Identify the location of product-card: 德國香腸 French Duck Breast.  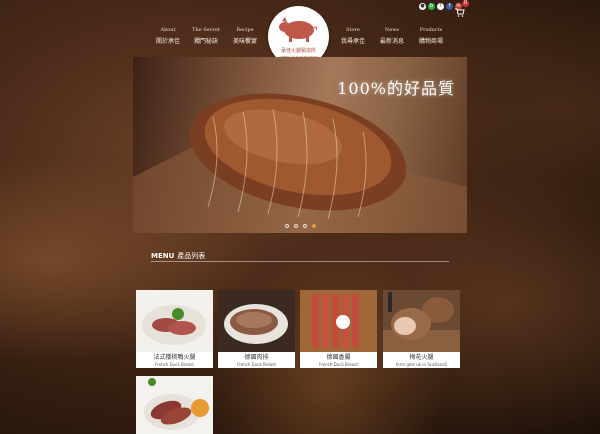
(338, 329).